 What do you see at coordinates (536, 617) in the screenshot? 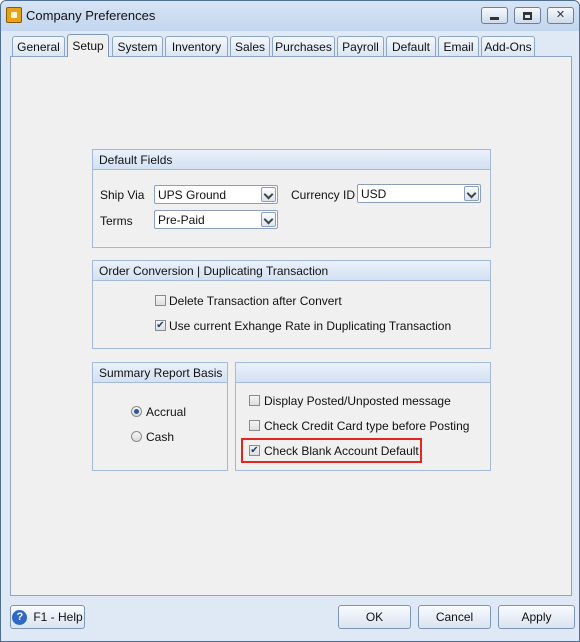
I see `apply-button: Apply` at bounding box center [536, 617].